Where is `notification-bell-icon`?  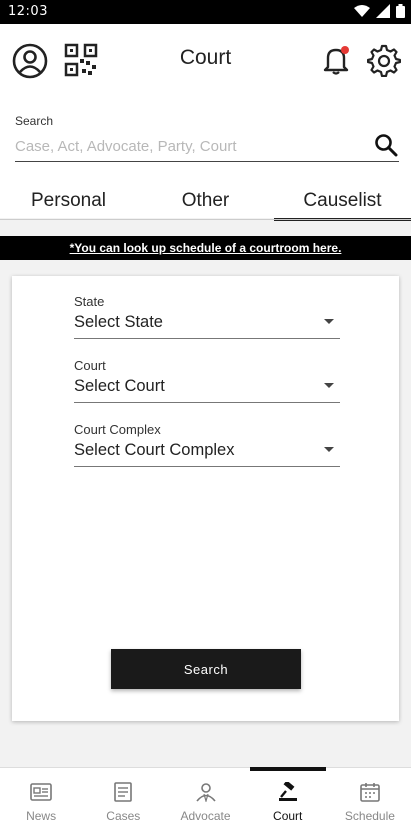 notification-bell-icon is located at coordinates (336, 60).